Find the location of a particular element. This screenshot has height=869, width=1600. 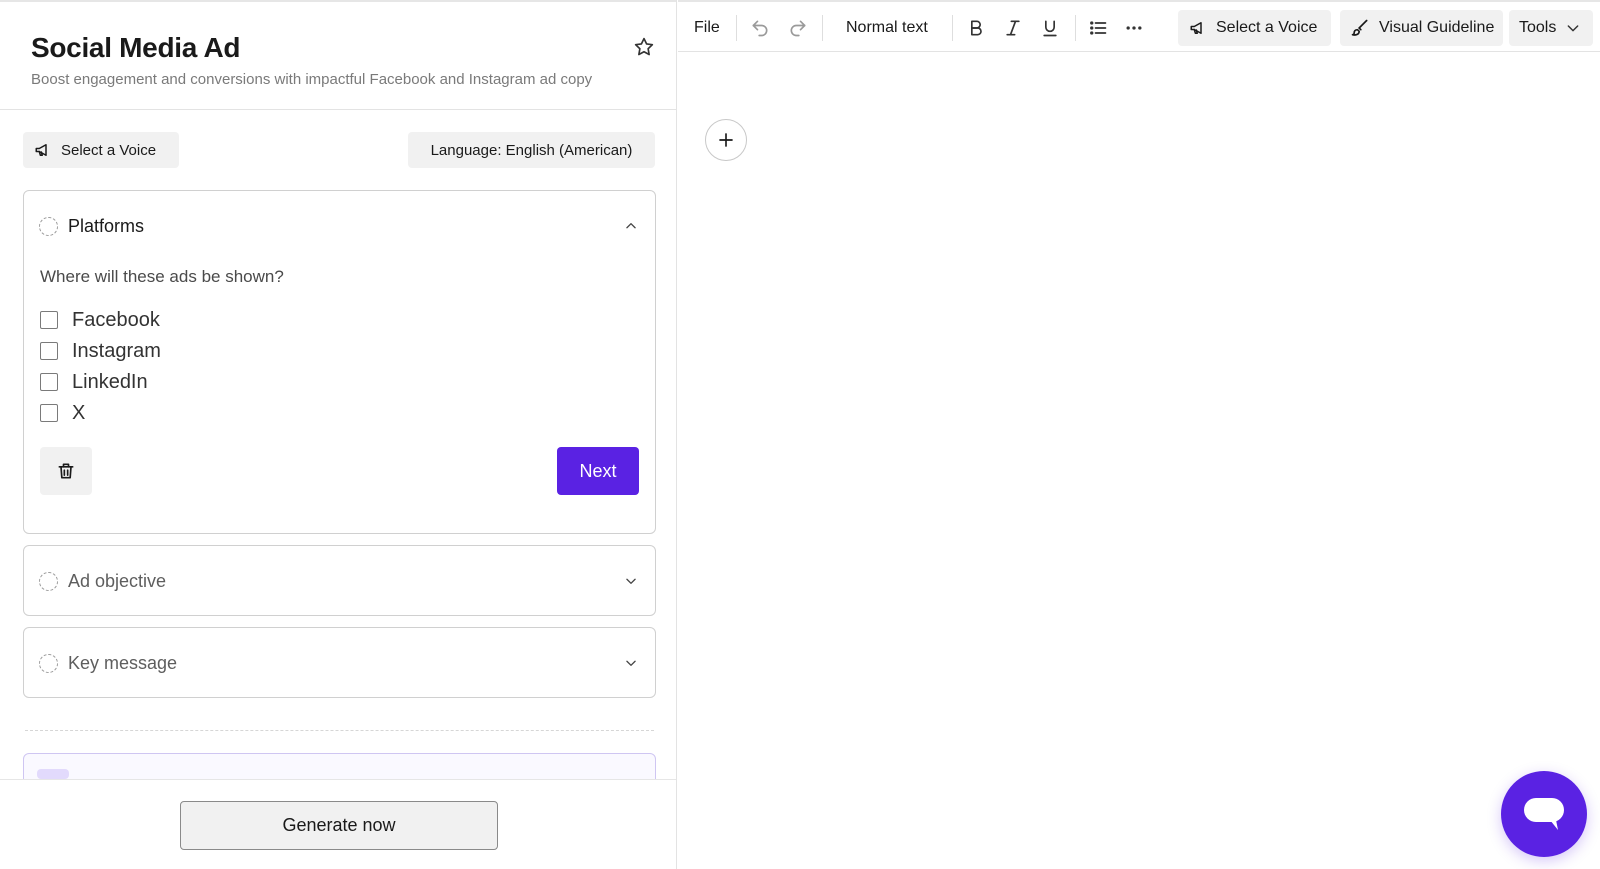

bullet-list-button is located at coordinates (1098, 28).